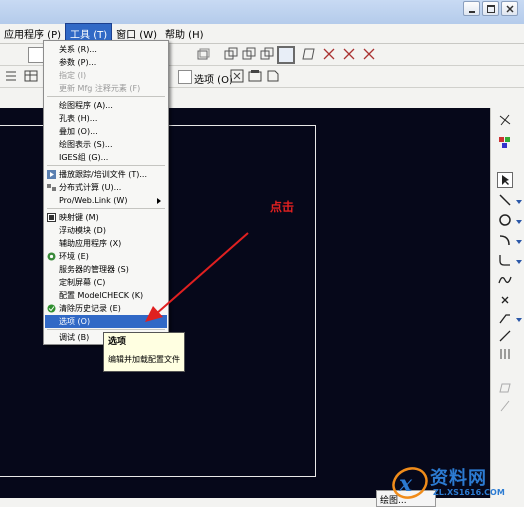  I want to click on scale-view-icon, so click(267, 54).